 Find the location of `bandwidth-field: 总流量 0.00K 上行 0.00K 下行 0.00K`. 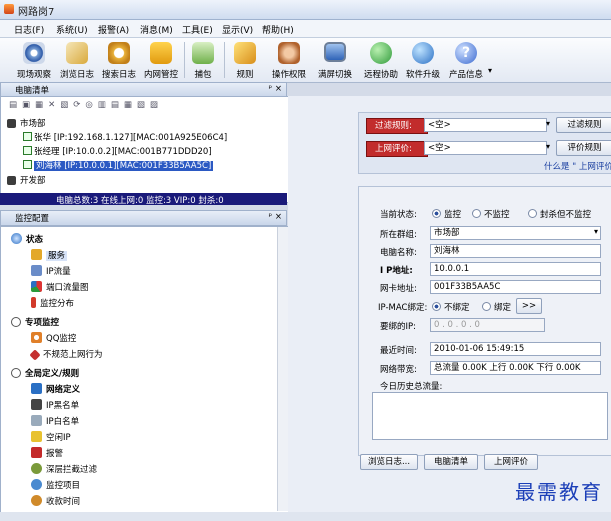

bandwidth-field: 总流量 0.00K 上行 0.00K 下行 0.00K is located at coordinates (515, 368).